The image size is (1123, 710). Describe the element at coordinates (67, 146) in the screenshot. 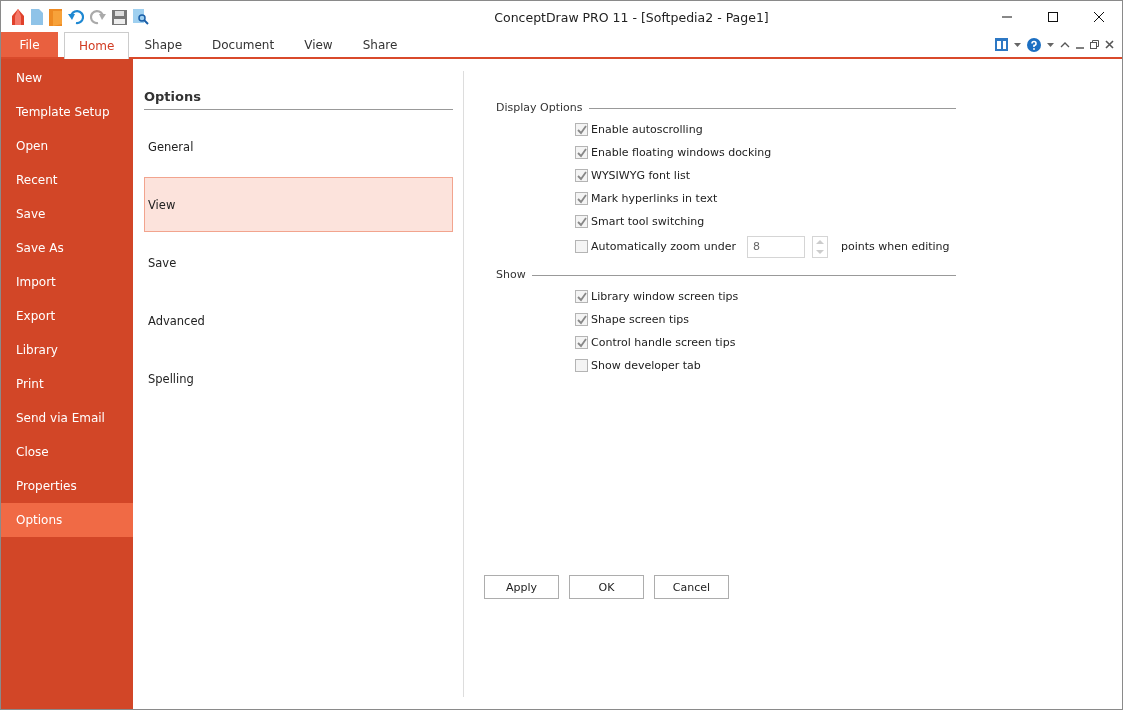

I see `menu-item: Open` at that location.